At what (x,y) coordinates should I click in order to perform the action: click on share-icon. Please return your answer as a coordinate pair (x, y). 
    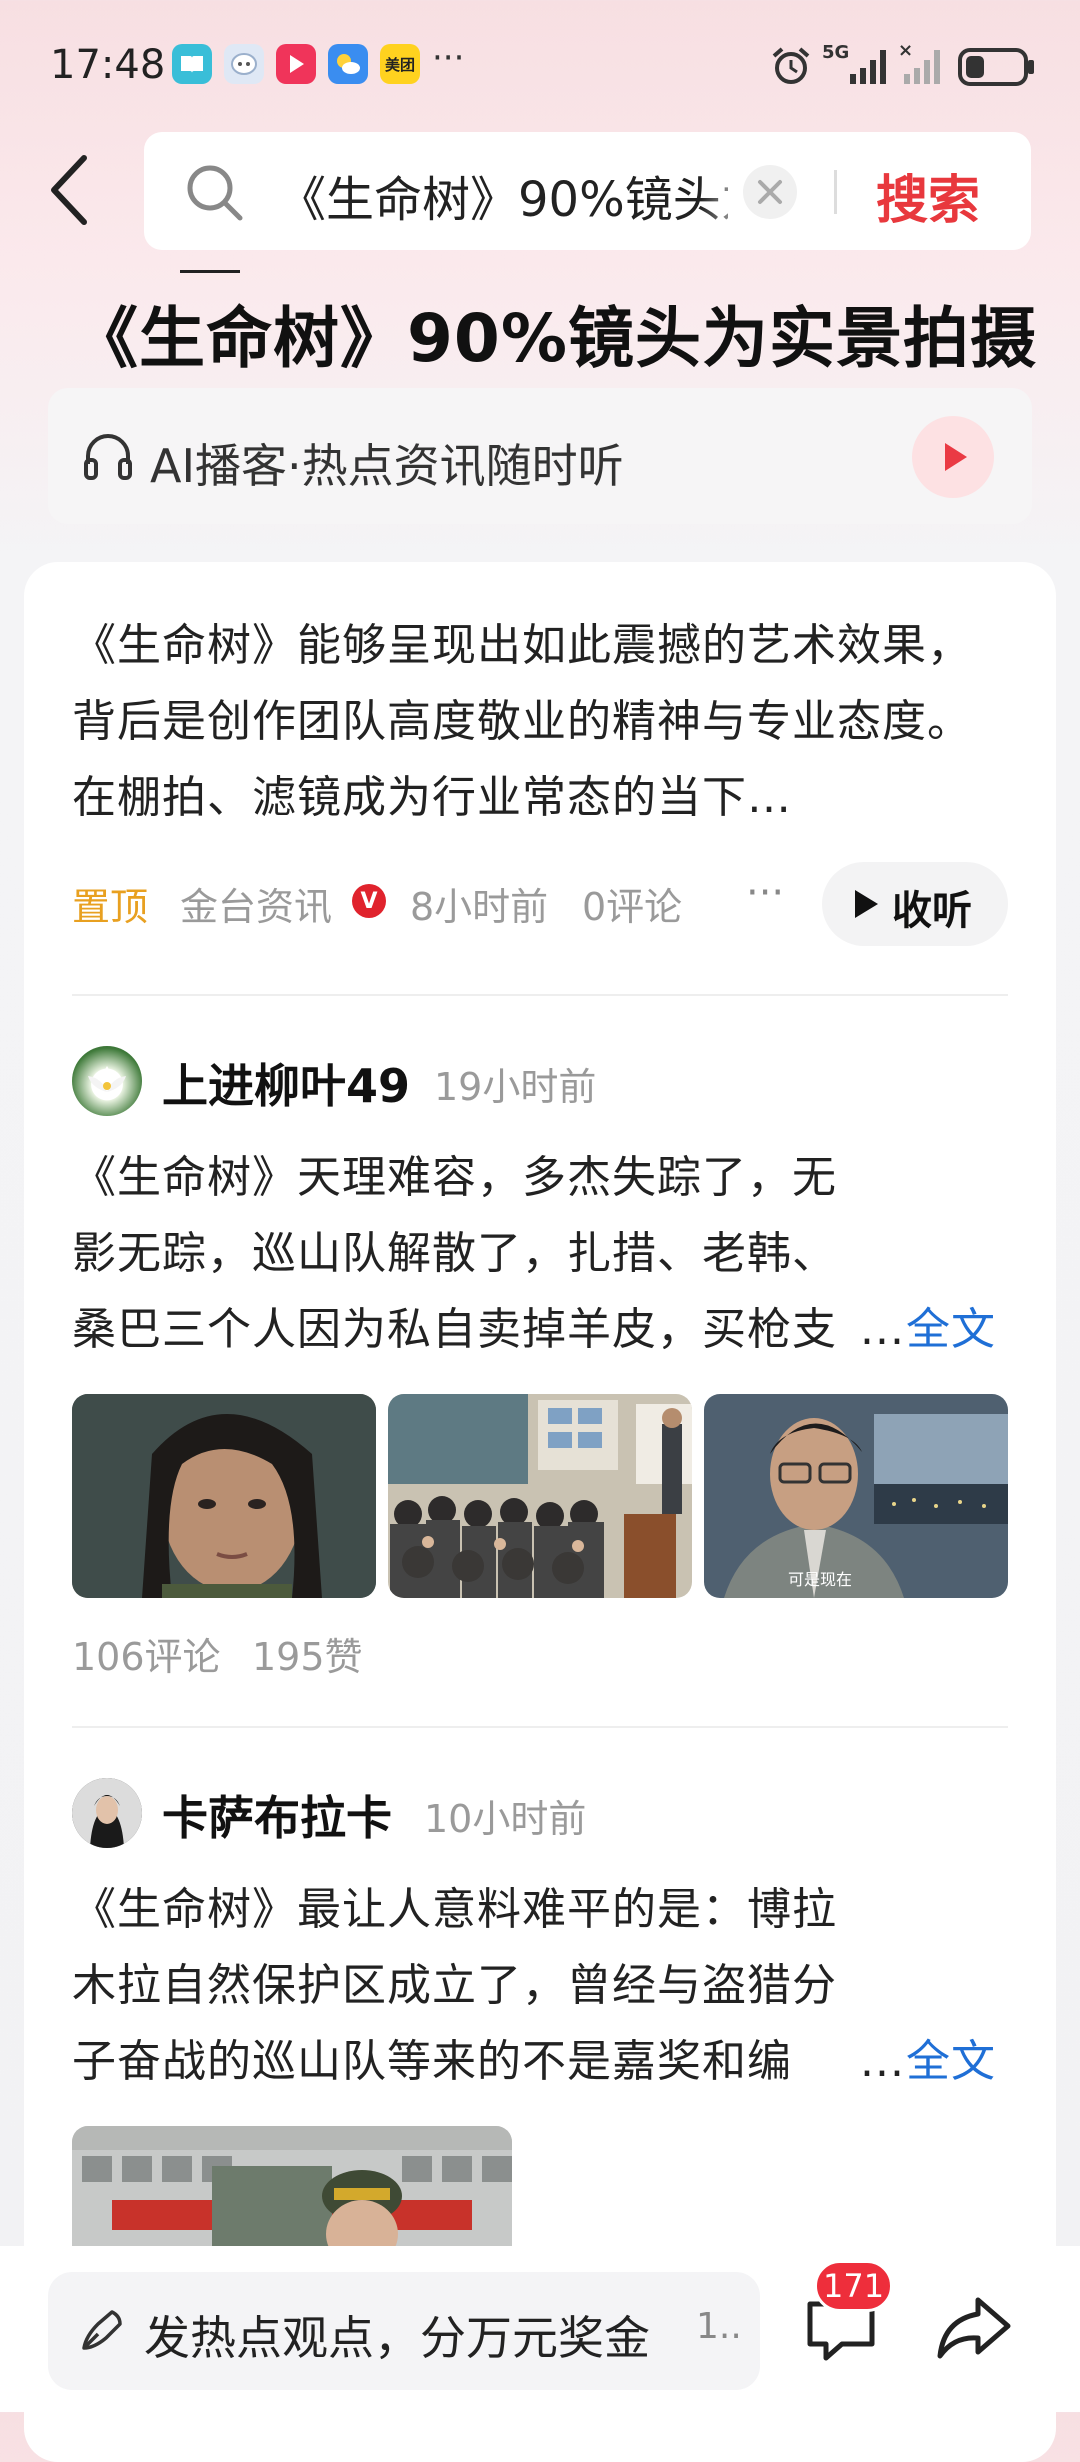
    Looking at the image, I should click on (974, 2329).